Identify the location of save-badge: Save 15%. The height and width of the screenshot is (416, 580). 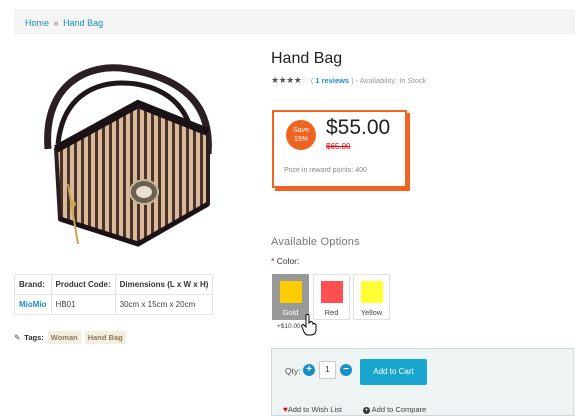
(301, 135).